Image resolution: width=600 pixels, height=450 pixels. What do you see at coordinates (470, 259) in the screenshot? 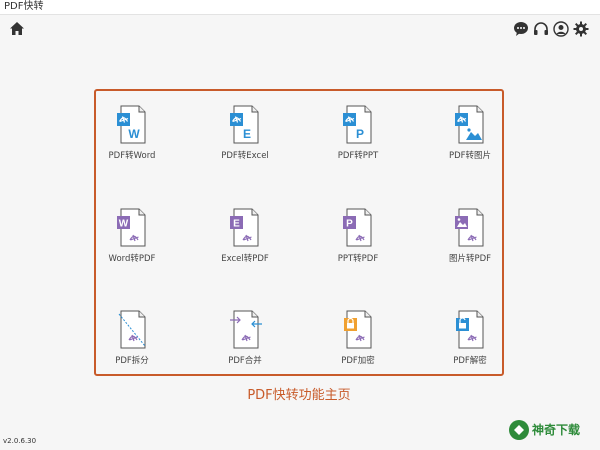
I see `tile-label: 图片转PDF` at bounding box center [470, 259].